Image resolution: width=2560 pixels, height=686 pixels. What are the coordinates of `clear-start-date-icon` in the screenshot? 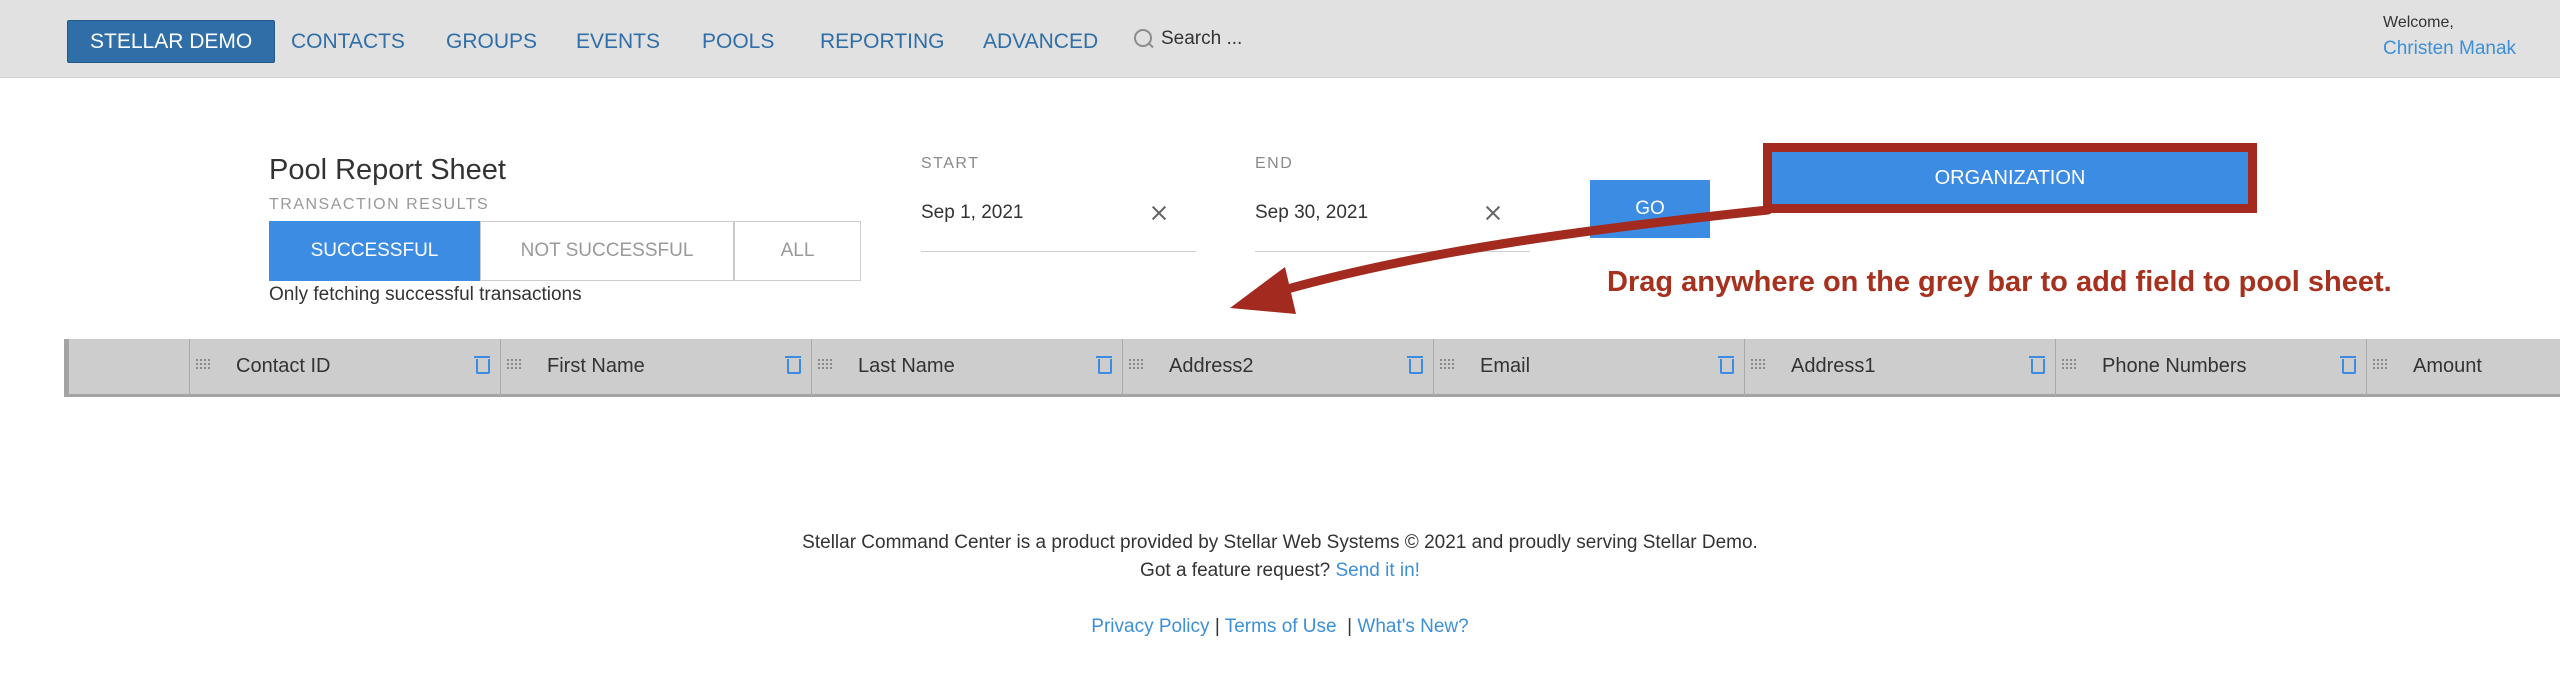 It's located at (1159, 213).